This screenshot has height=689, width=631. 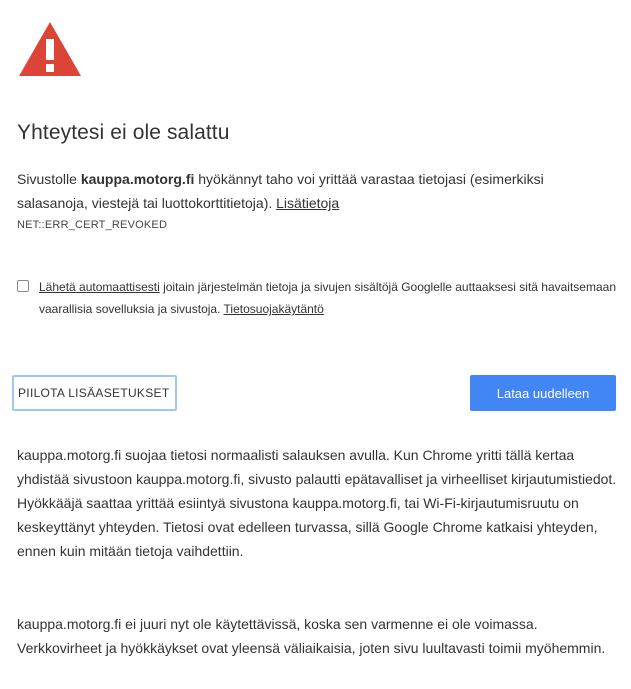 What do you see at coordinates (23, 286) in the screenshot?
I see `send-data-checkbox` at bounding box center [23, 286].